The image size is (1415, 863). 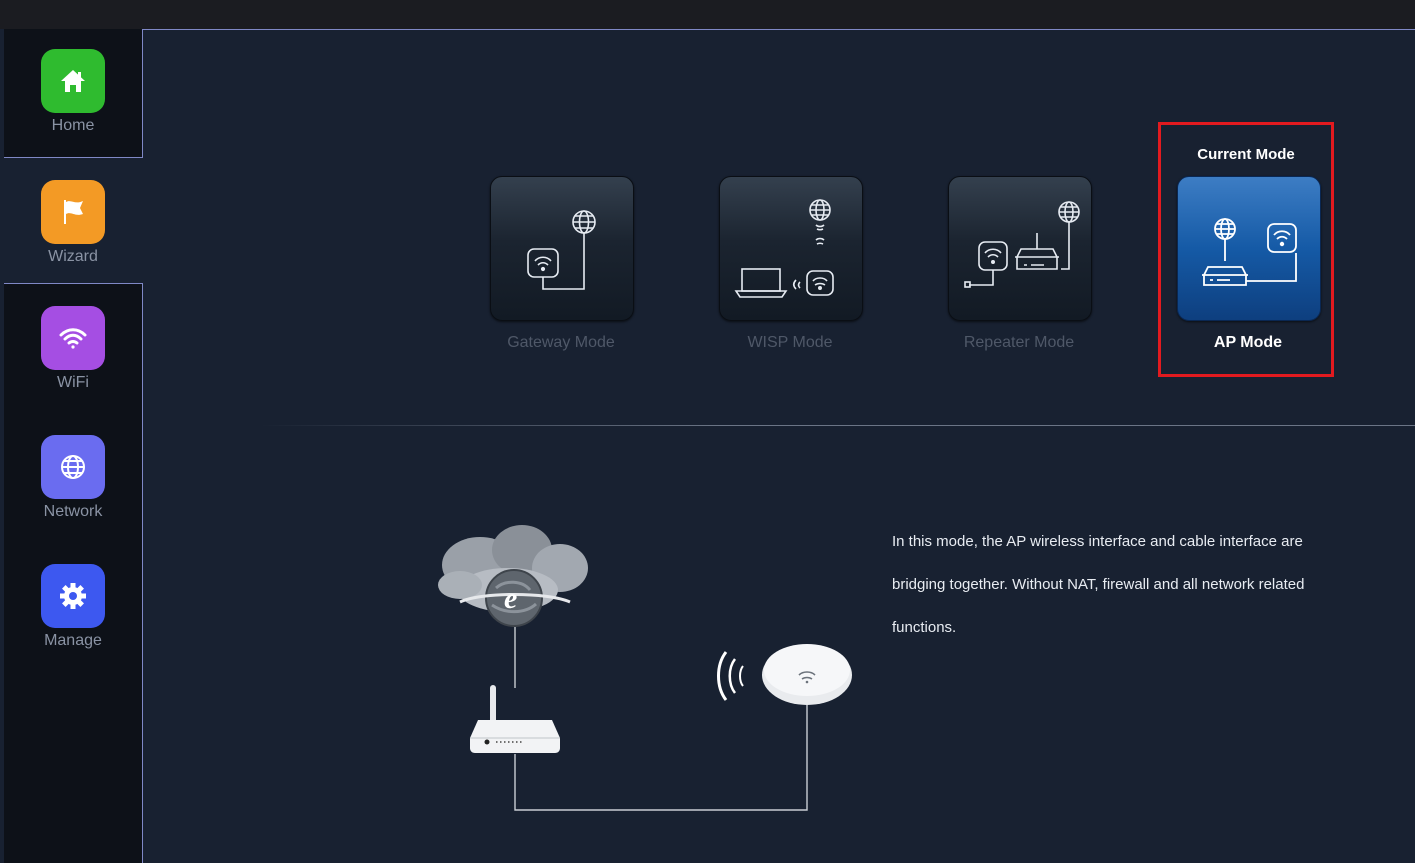 What do you see at coordinates (1248, 343) in the screenshot?
I see `ap-mode-label: AP Mode` at bounding box center [1248, 343].